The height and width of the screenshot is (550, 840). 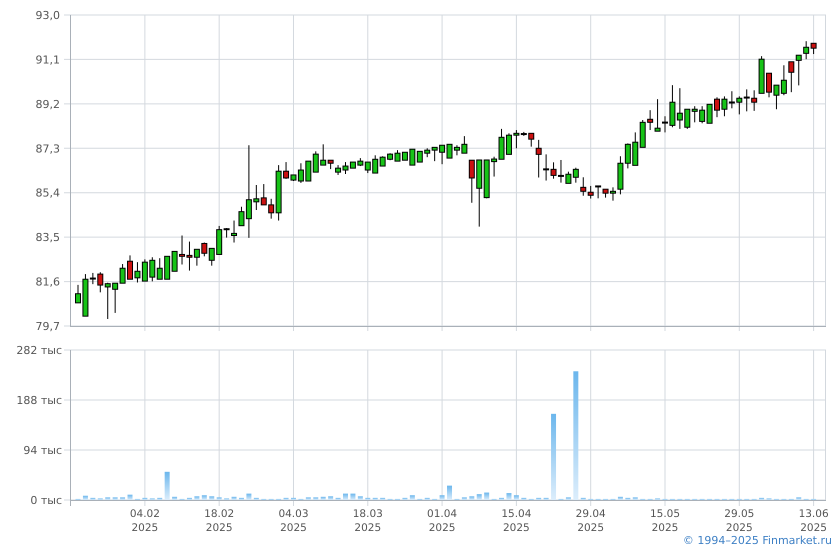 What do you see at coordinates (48, 59) in the screenshot?
I see `axis-label: 91,1` at bounding box center [48, 59].